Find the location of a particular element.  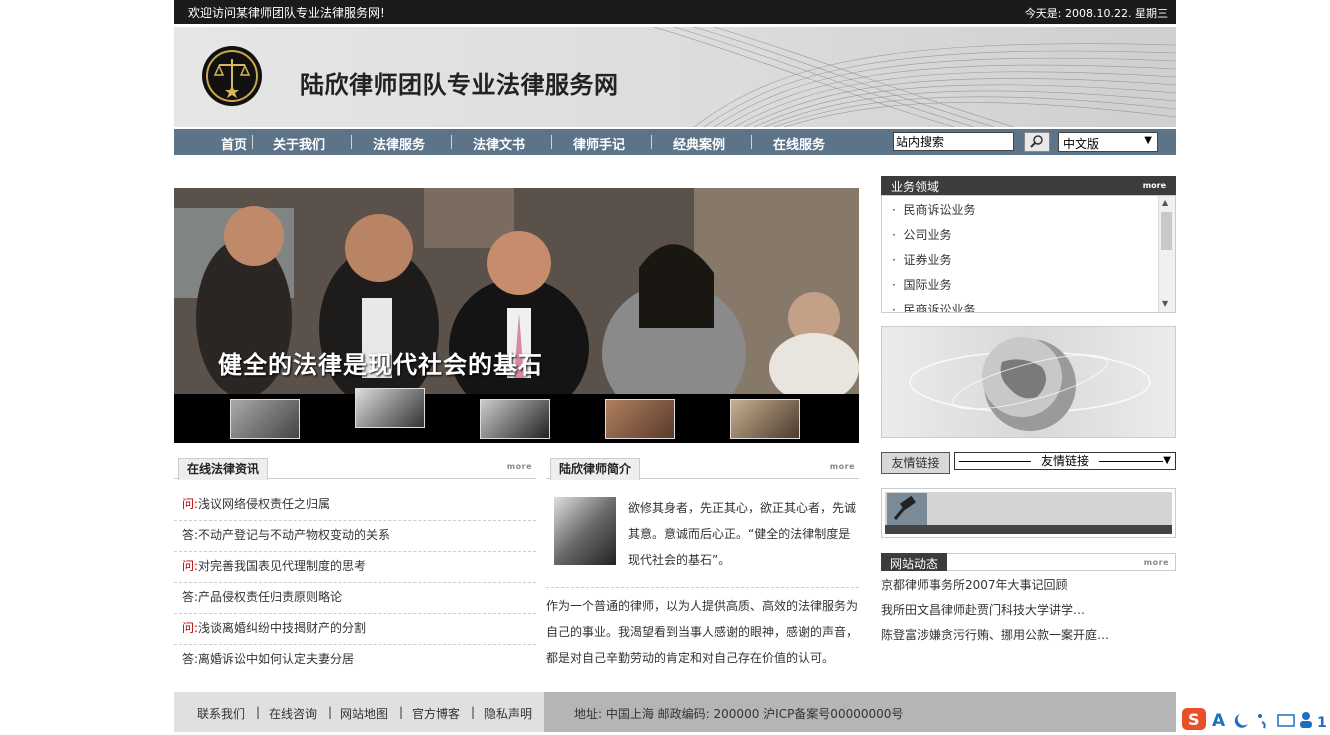

legal-news-more-link: more is located at coordinates (519, 466).